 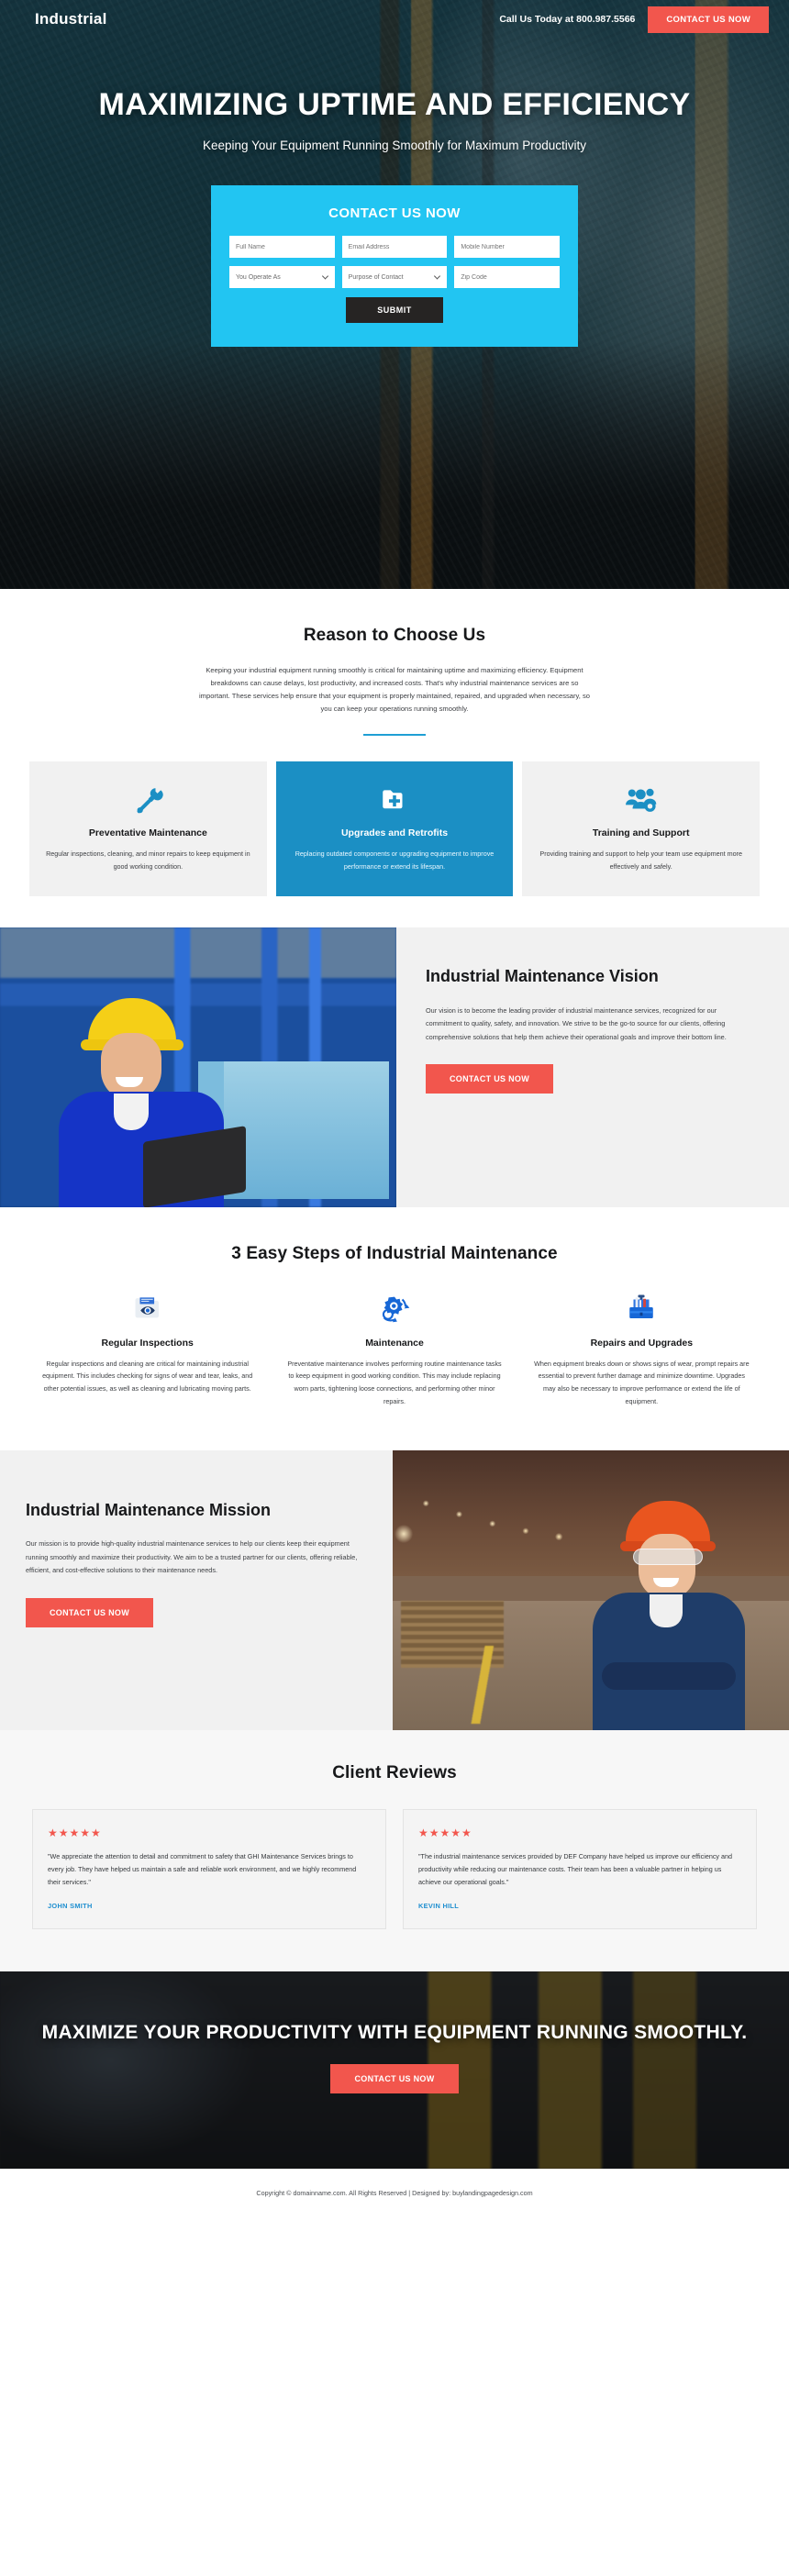 I want to click on vision-image-person, so click(x=151, y=1101).